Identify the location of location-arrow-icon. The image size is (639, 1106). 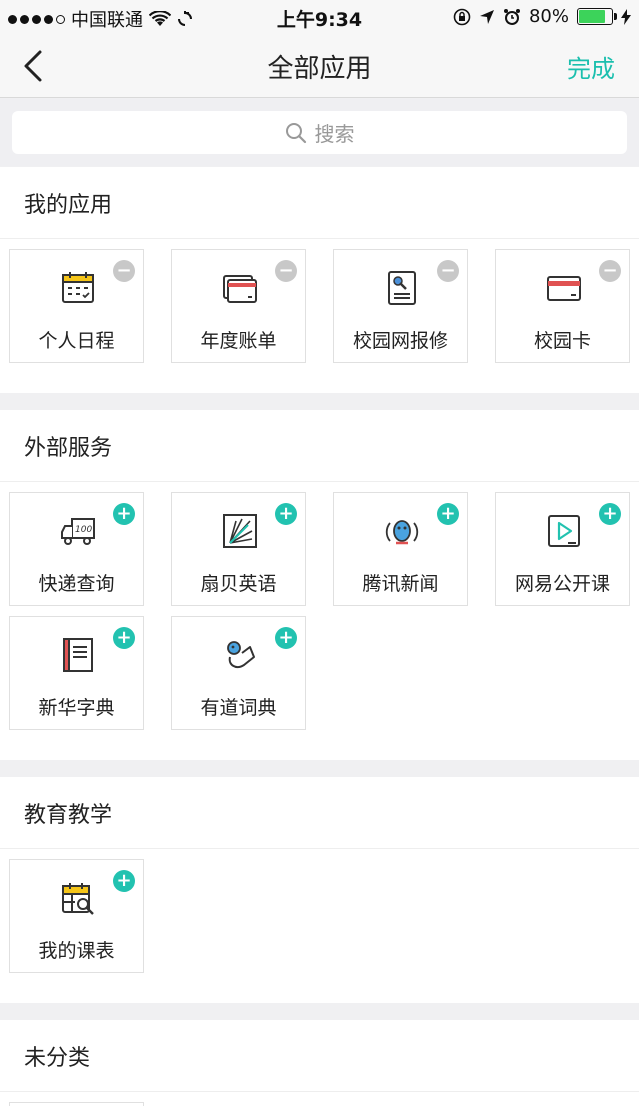
(486, 16).